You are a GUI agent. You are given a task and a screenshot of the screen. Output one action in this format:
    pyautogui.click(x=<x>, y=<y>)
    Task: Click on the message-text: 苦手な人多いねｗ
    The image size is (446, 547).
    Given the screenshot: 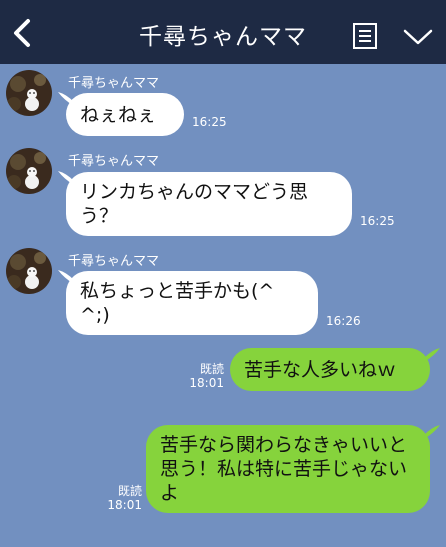 What is the action you would take?
    pyautogui.click(x=320, y=369)
    